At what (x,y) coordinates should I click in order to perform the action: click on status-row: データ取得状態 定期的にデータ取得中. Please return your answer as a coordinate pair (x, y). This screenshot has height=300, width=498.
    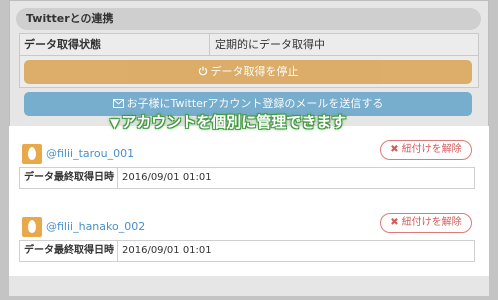
    Looking at the image, I should click on (249, 44).